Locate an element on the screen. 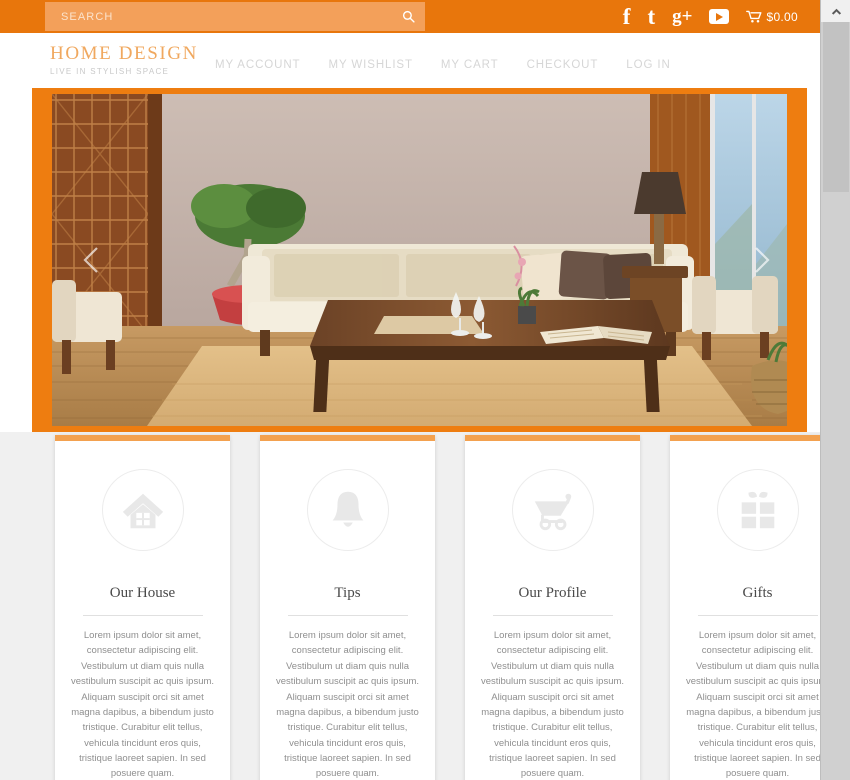 This screenshot has height=780, width=850. logo-title: HOME DESIGN is located at coordinates (124, 53).